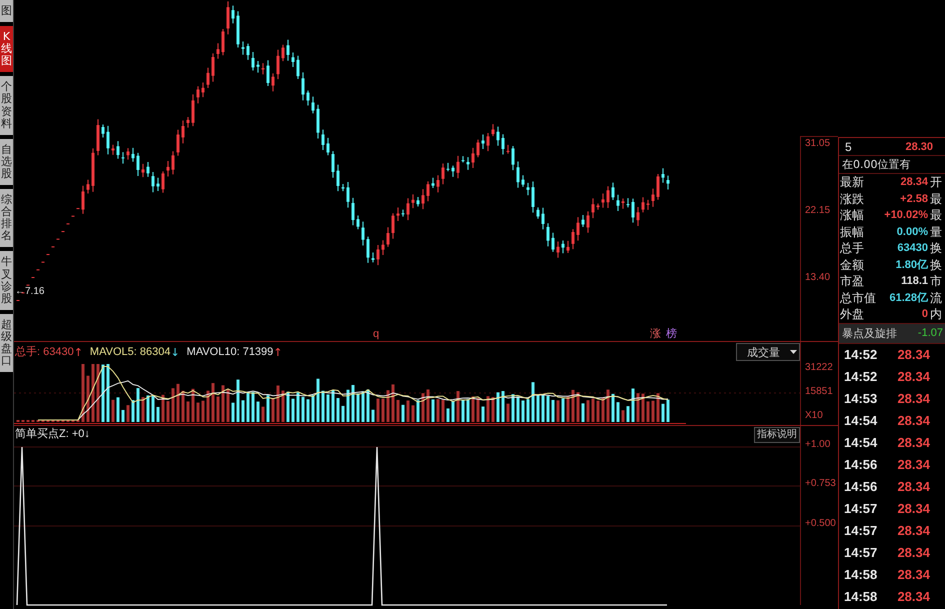 The width and height of the screenshot is (945, 609). What do you see at coordinates (852, 314) in the screenshot?
I see `stat-label: 外盘` at bounding box center [852, 314].